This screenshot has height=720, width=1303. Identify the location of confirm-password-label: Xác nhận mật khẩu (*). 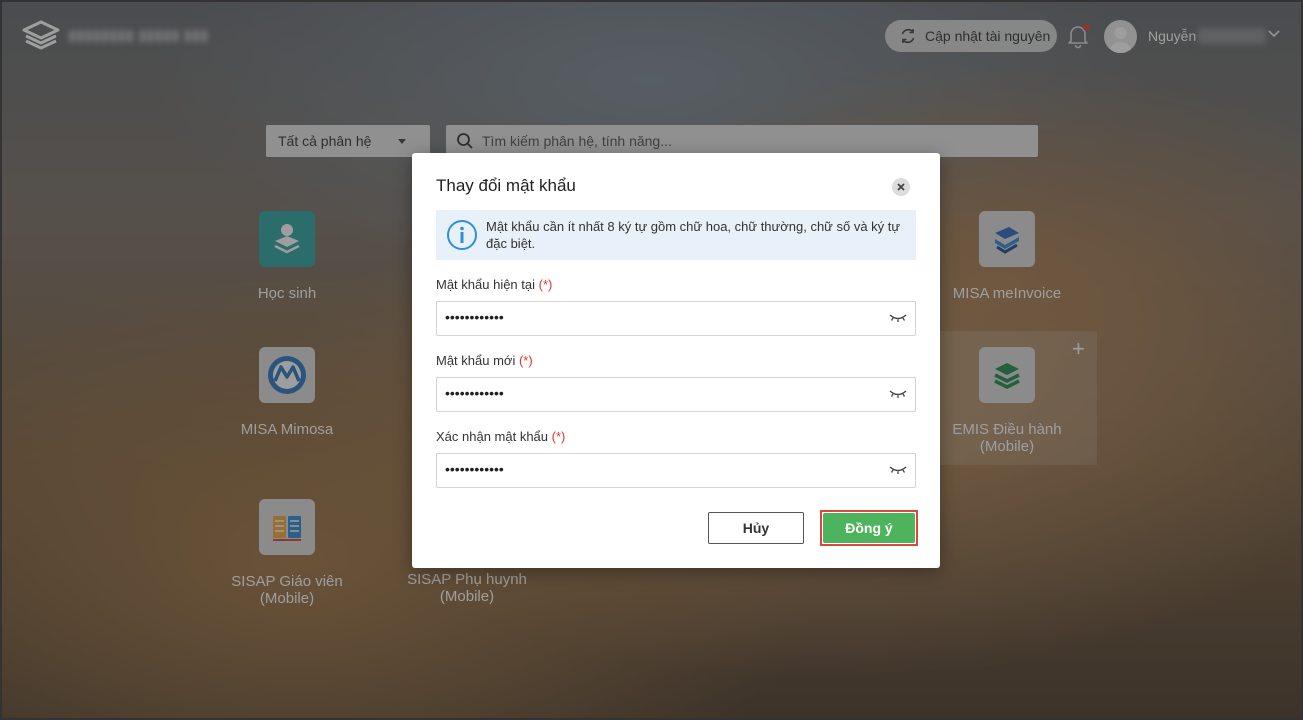
(500, 436).